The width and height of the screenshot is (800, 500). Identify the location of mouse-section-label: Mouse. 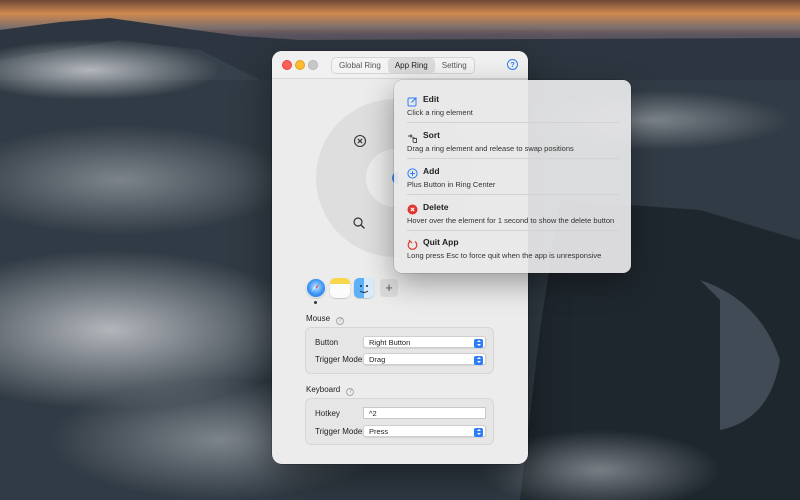
(318, 318).